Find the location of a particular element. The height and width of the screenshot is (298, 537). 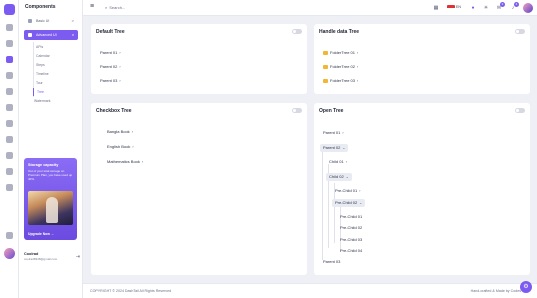

card-title: Handle data Tree is located at coordinates (339, 32).